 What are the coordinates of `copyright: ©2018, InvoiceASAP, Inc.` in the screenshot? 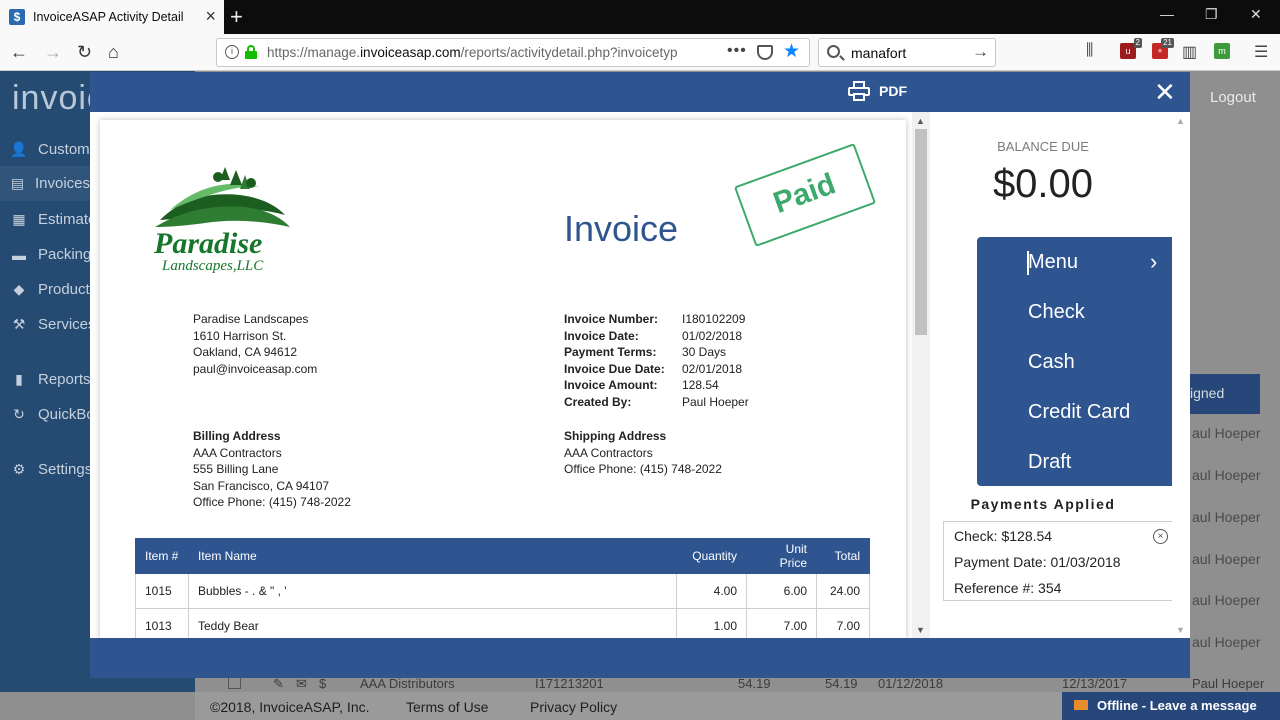 It's located at (290, 707).